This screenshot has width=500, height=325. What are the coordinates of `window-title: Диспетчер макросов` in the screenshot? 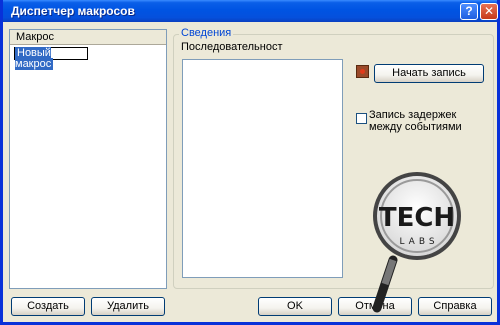 It's located at (73, 11).